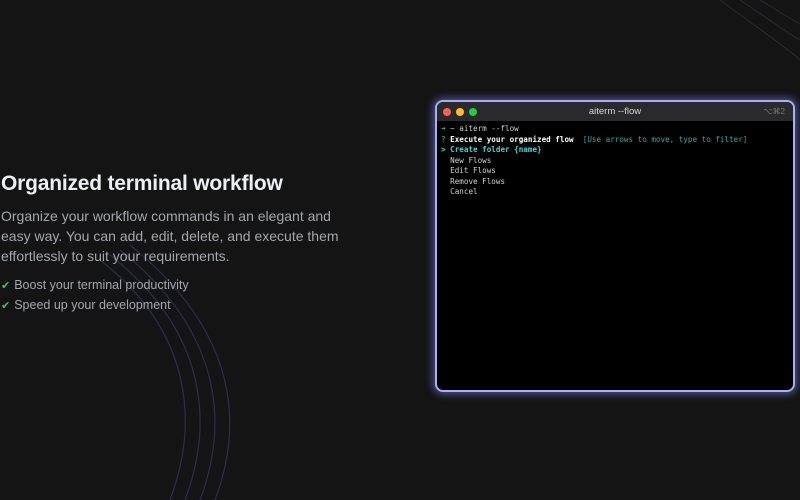 This screenshot has height=500, width=800. What do you see at coordinates (615, 192) in the screenshot?
I see `option-cancel: Cancel` at bounding box center [615, 192].